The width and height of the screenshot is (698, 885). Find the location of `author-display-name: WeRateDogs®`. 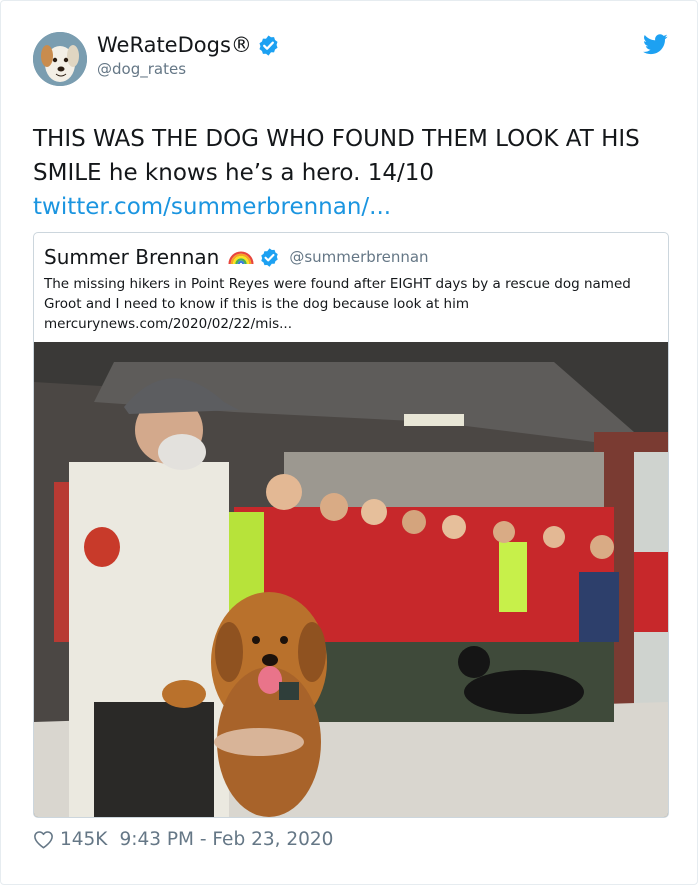

author-display-name: WeRateDogs® is located at coordinates (174, 45).